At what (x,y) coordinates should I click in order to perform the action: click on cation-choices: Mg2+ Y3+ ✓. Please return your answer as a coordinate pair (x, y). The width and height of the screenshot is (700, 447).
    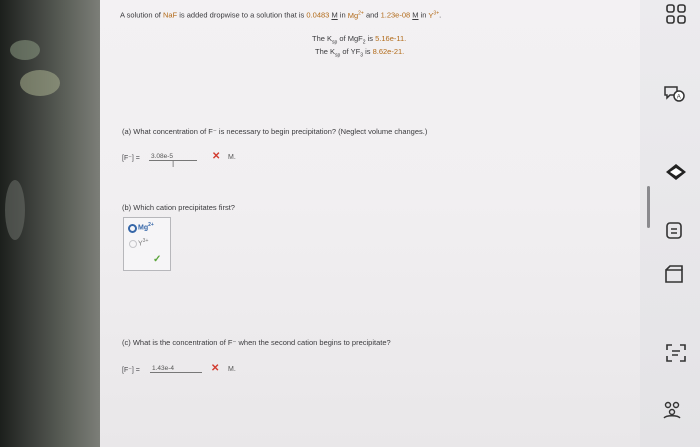
    Looking at the image, I should click on (147, 244).